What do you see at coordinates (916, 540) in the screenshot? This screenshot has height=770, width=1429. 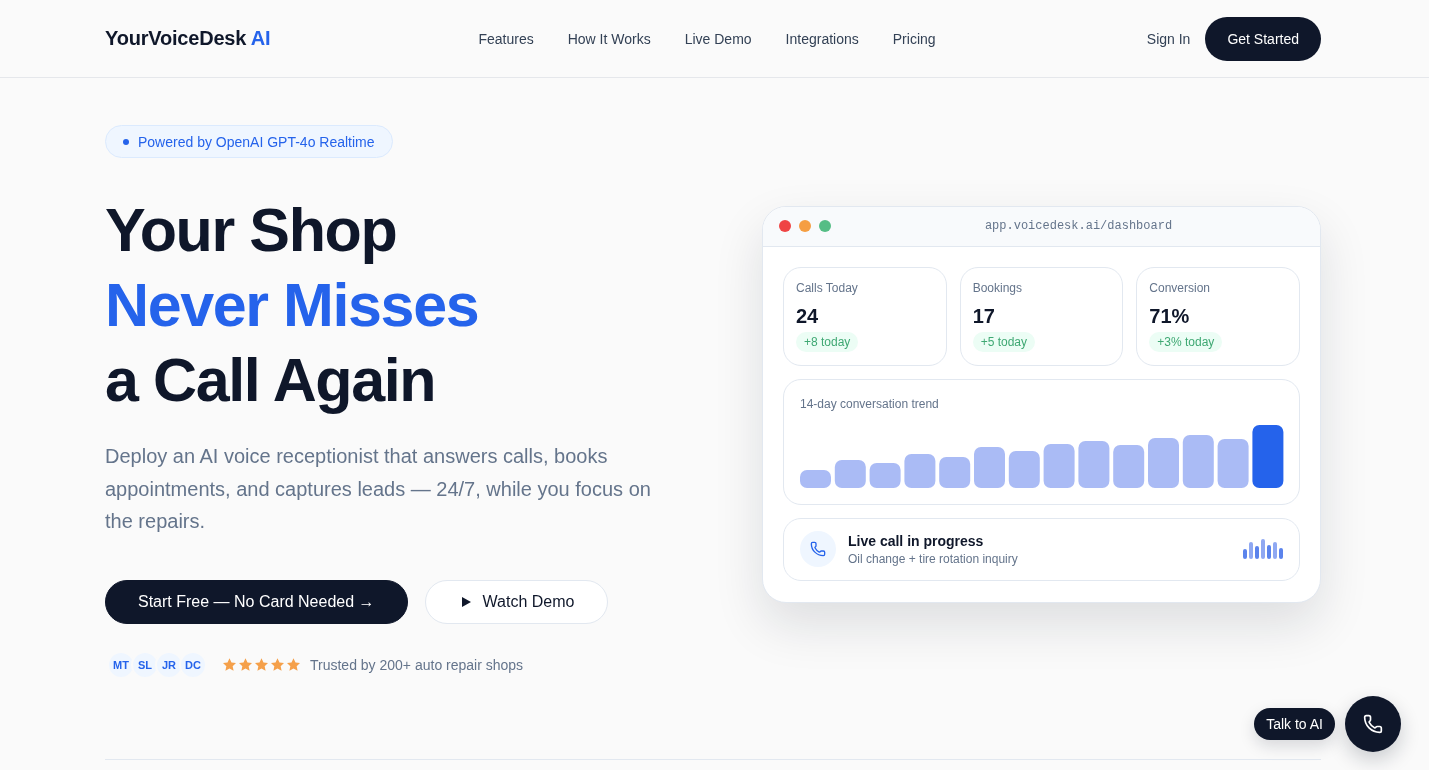 I see `live-call-title: Live call in progress` at bounding box center [916, 540].